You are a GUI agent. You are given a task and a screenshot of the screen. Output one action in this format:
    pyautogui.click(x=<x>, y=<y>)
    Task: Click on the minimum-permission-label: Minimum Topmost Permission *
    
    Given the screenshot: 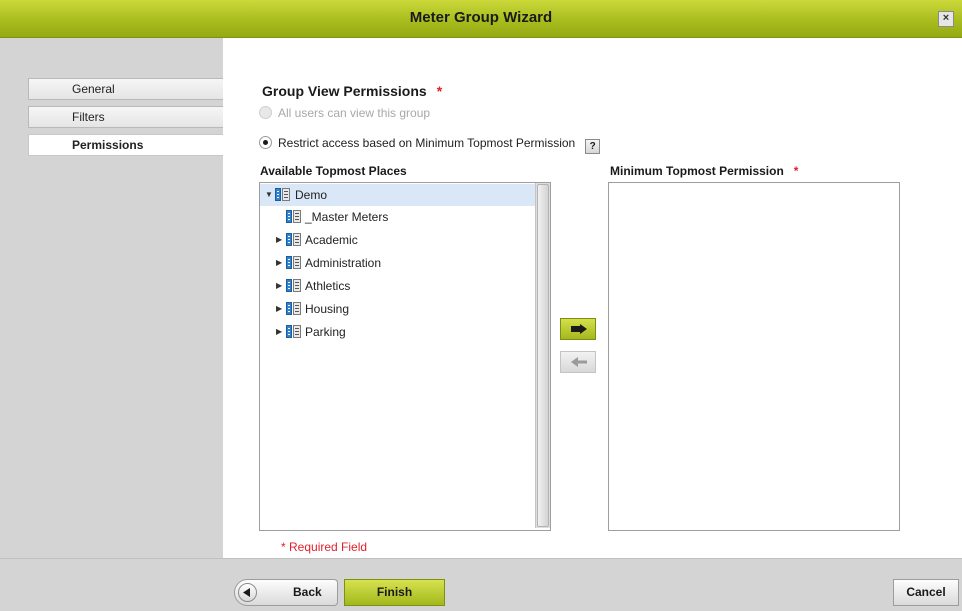 What is the action you would take?
    pyautogui.click(x=704, y=171)
    